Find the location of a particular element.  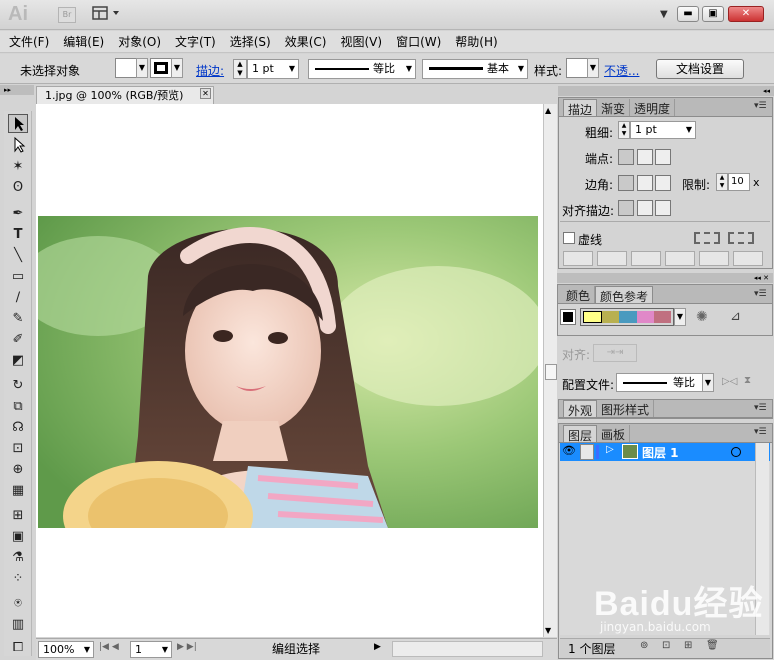

first-artboard-icon: |◀ ◀ is located at coordinates (109, 647).